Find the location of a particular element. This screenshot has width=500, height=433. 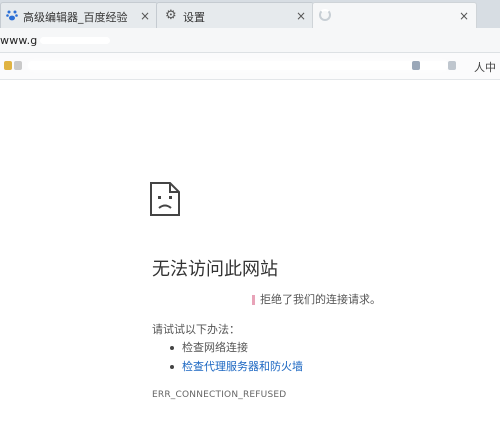

error-description: 拒绝了我们的连接请求。 is located at coordinates (317, 299).